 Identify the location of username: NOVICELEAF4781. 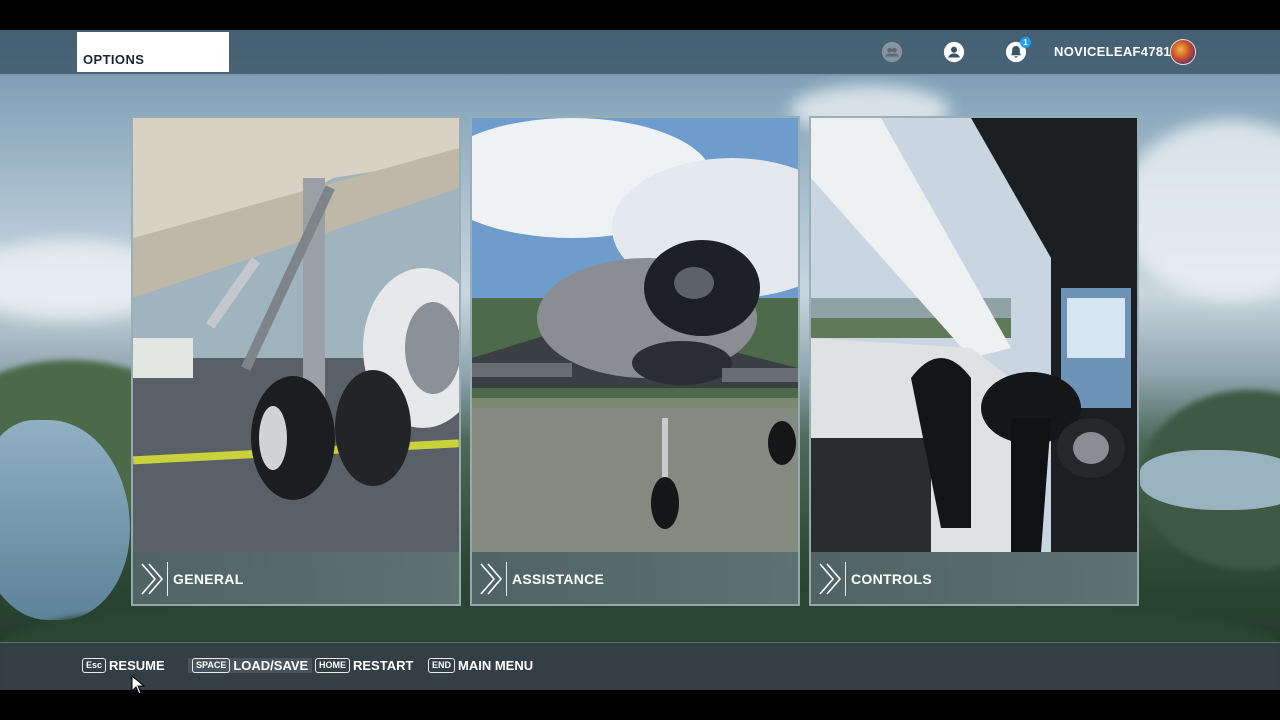
(1112, 51).